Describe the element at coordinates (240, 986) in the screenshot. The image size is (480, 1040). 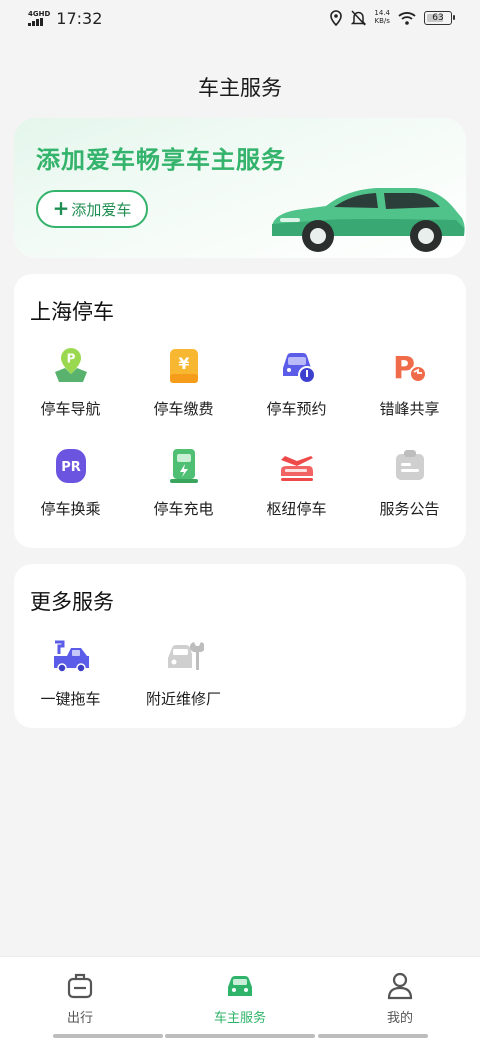
I see `car-icon` at that location.